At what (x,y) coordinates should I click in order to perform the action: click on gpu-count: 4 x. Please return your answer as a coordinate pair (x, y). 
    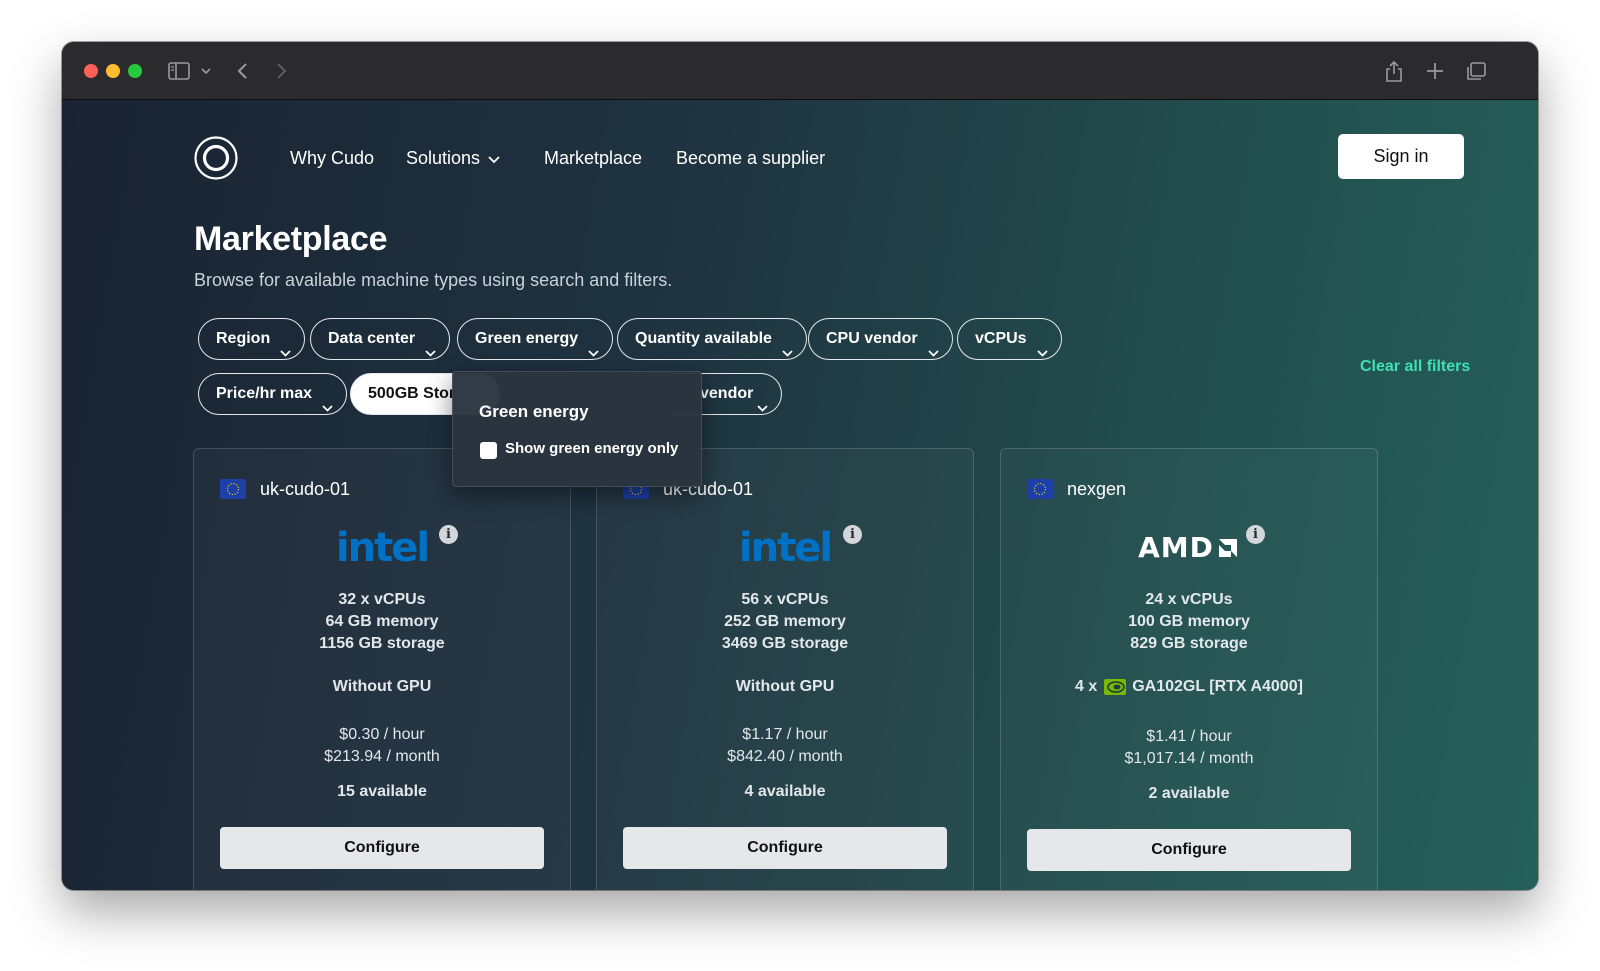
    Looking at the image, I should click on (1086, 686).